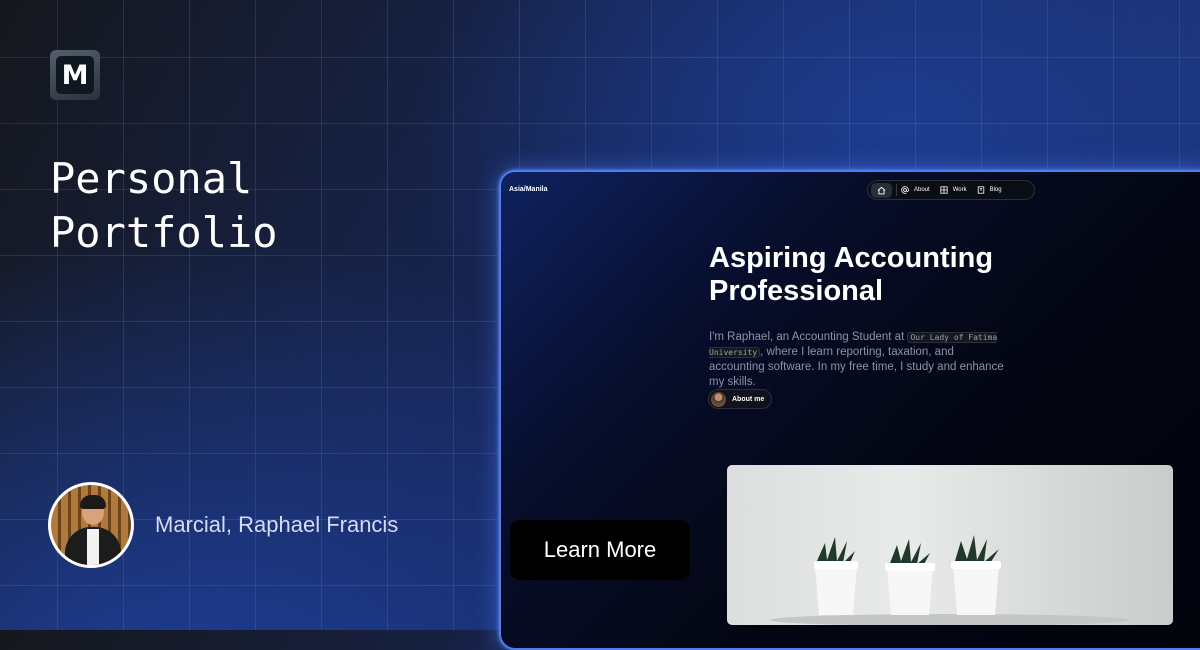 This screenshot has height=650, width=1200. What do you see at coordinates (896, 190) in the screenshot?
I see `nav-divider` at bounding box center [896, 190].